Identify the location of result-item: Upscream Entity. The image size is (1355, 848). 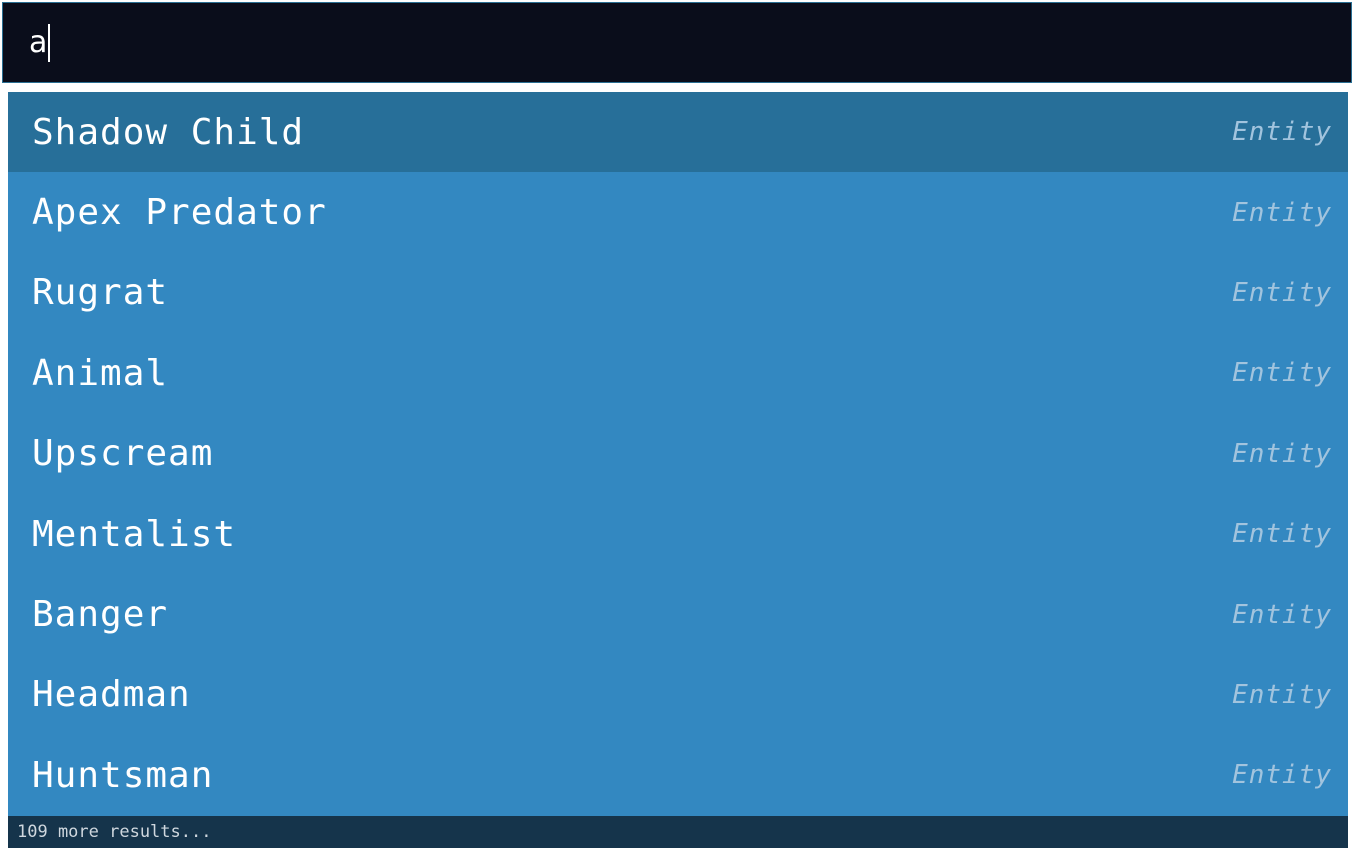
(678, 454).